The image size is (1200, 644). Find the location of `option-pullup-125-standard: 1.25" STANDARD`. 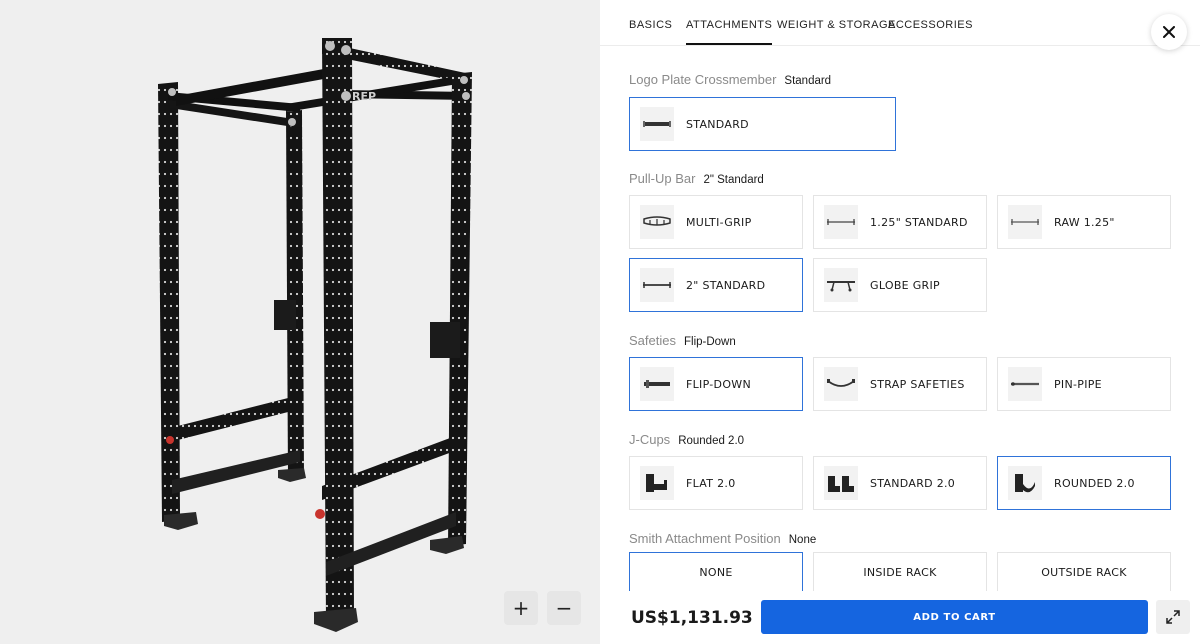

option-pullup-125-standard: 1.25" STANDARD is located at coordinates (900, 222).